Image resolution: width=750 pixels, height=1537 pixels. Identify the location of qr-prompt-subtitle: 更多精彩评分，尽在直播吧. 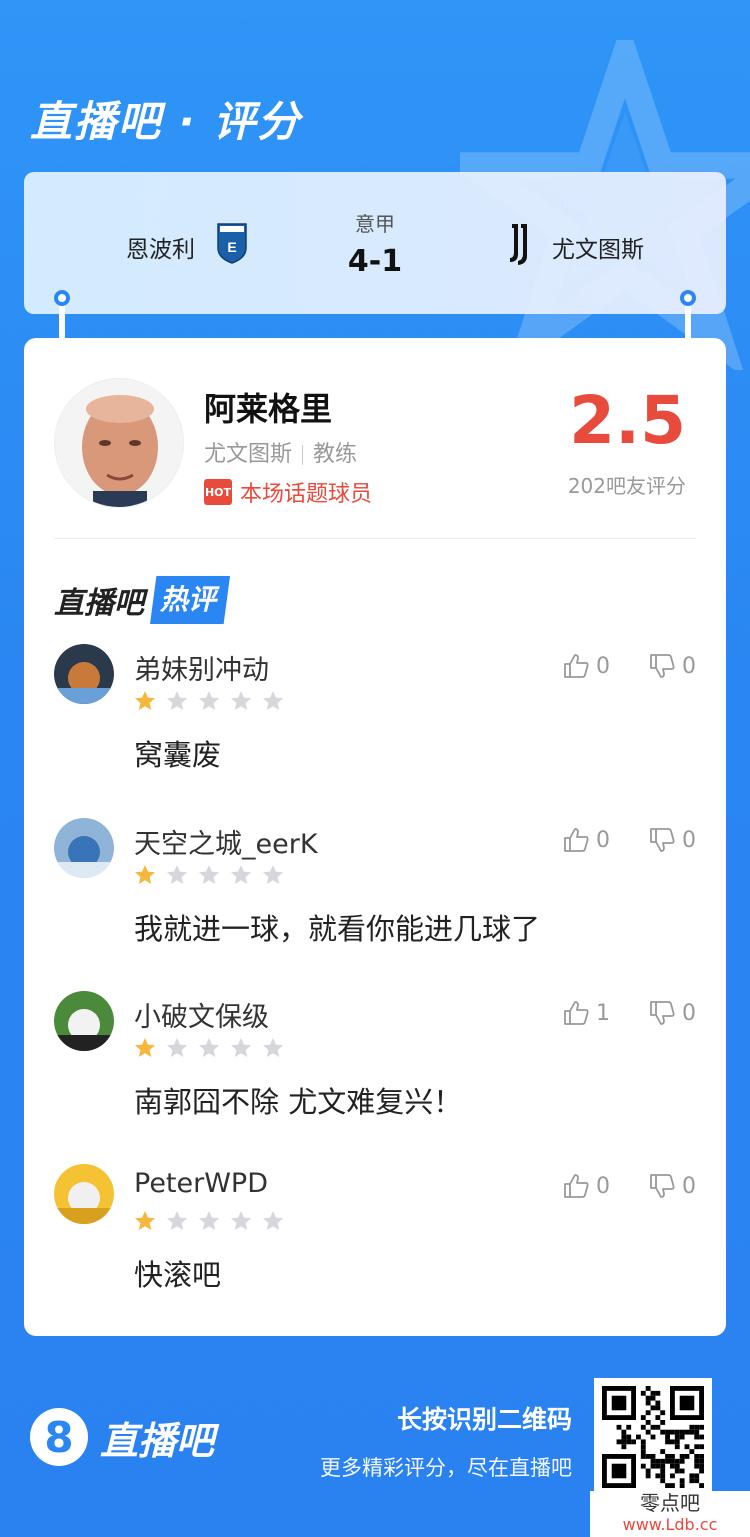
(446, 1468).